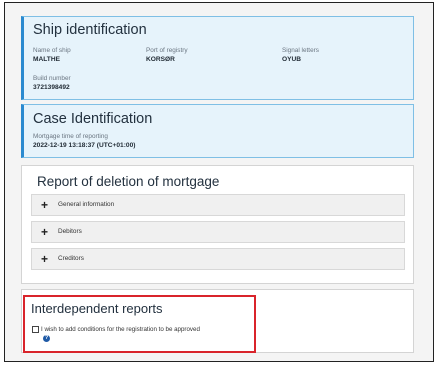  I want to click on accordion-label: General information, so click(86, 204).